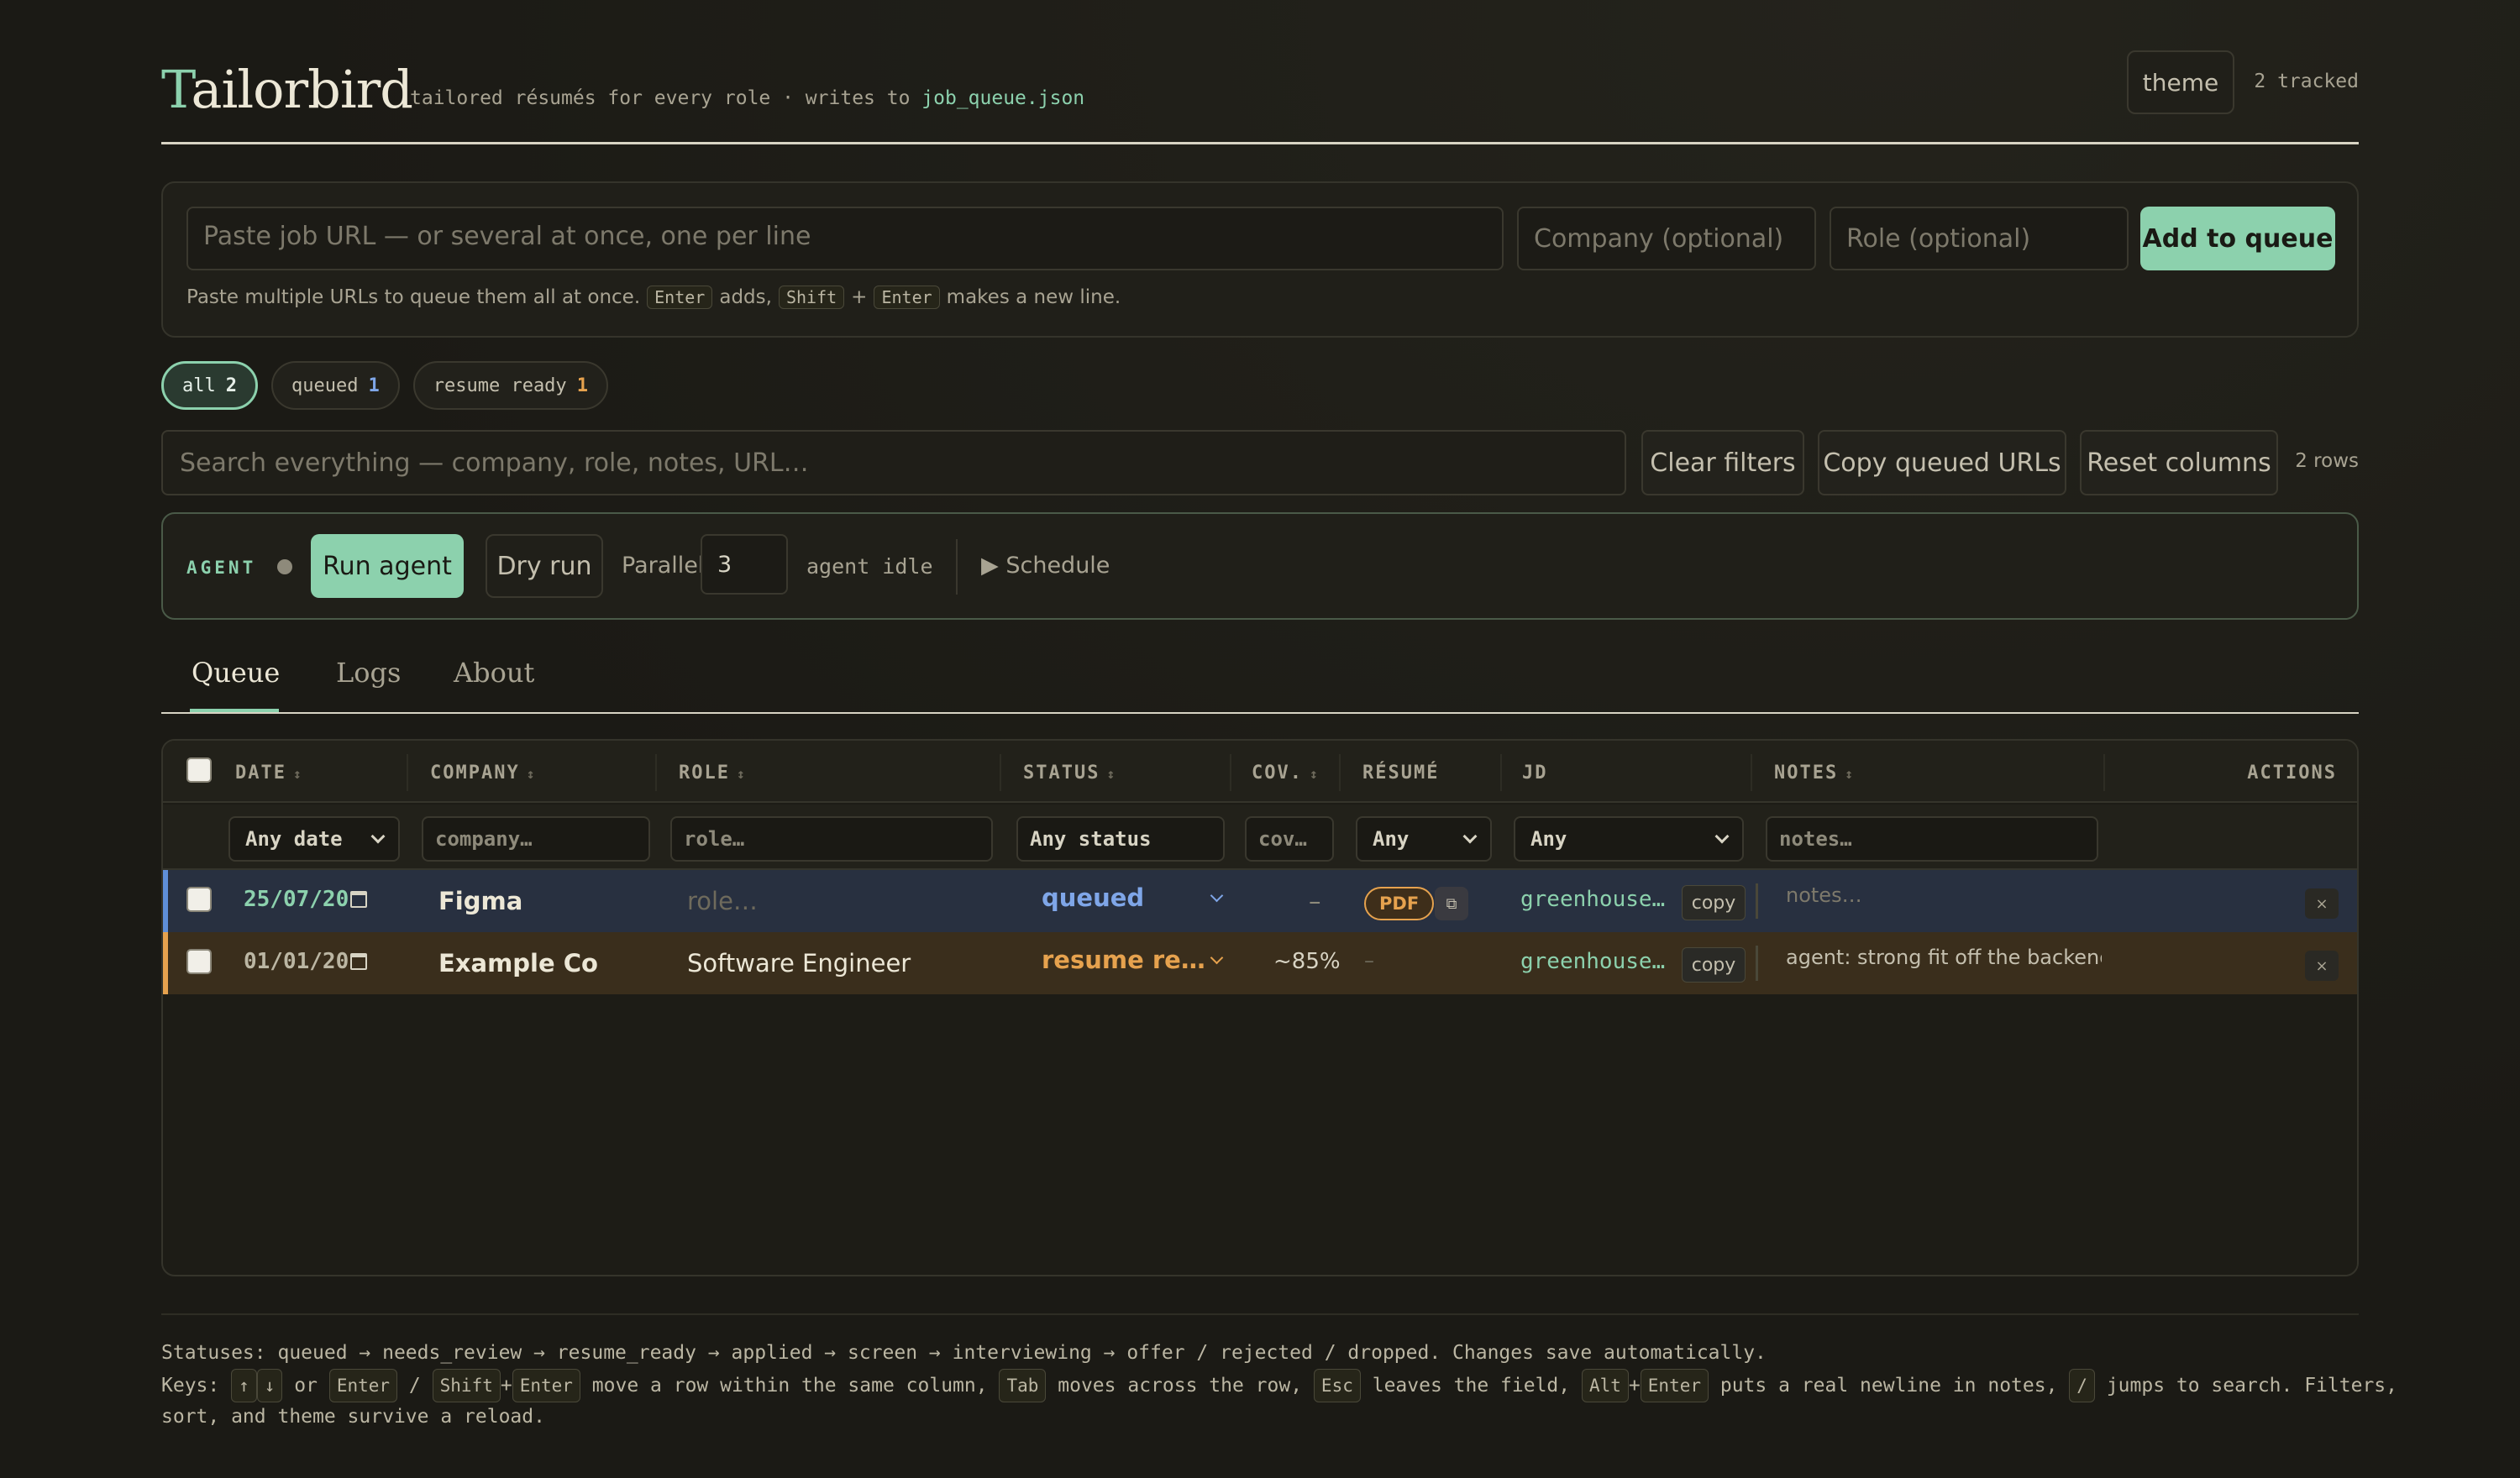 This screenshot has width=2520, height=1478. What do you see at coordinates (713, 773) in the screenshot?
I see `col-role: ROLE ↕` at bounding box center [713, 773].